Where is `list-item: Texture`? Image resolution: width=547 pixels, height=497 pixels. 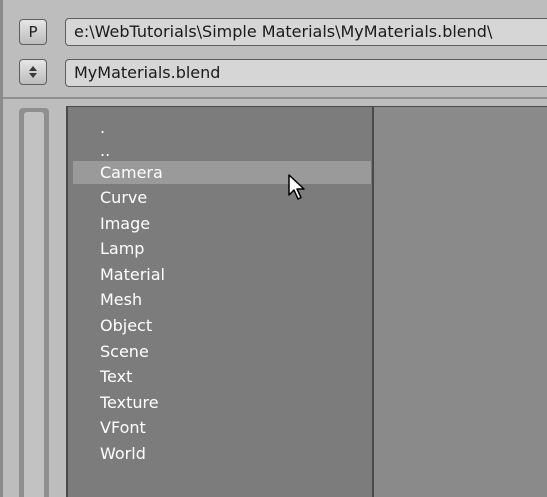
list-item: Texture is located at coordinates (222, 402).